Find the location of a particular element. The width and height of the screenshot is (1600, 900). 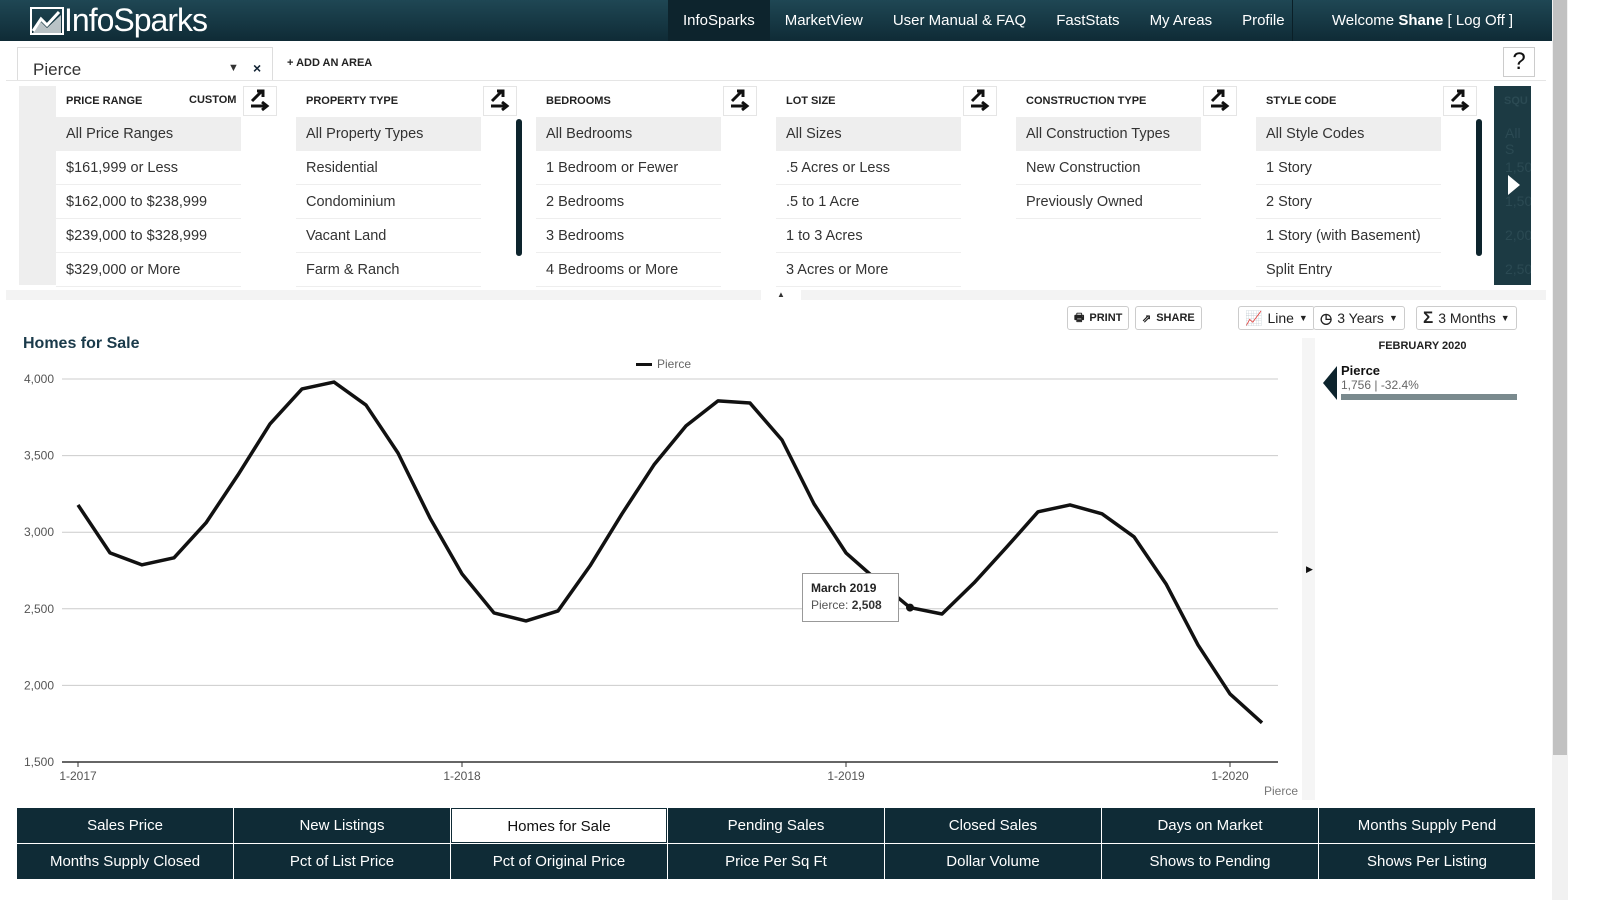

print-button: 🖶 PRINT is located at coordinates (1098, 318).